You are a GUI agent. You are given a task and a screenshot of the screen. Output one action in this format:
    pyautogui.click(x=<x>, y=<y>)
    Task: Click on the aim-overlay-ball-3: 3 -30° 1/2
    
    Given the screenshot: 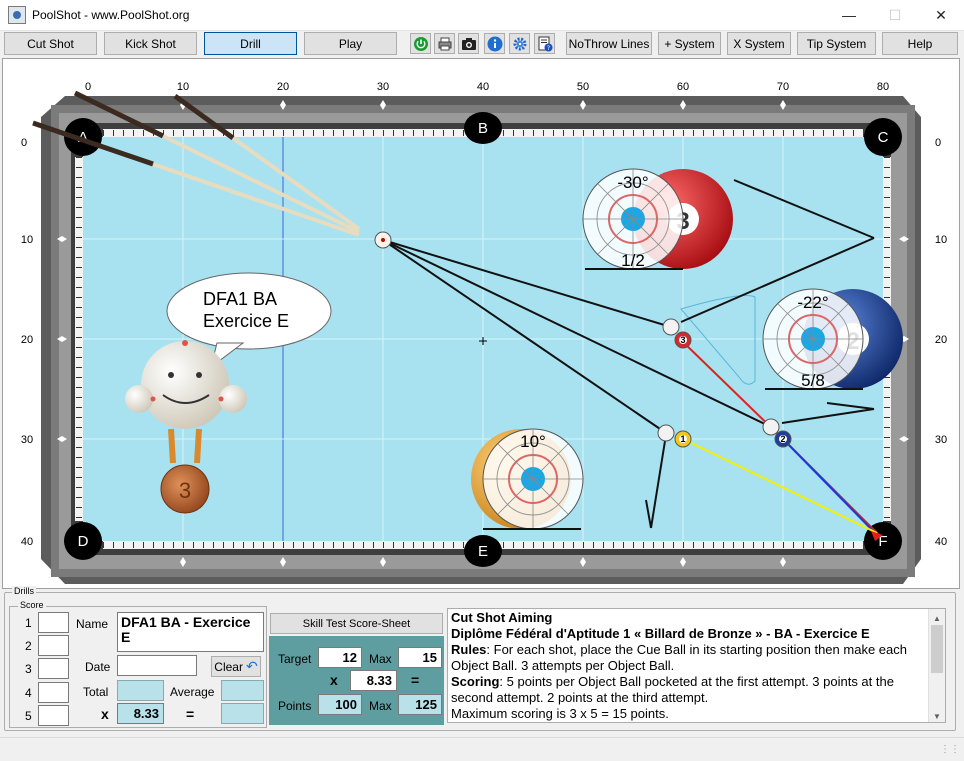 What is the action you would take?
    pyautogui.click(x=657, y=219)
    